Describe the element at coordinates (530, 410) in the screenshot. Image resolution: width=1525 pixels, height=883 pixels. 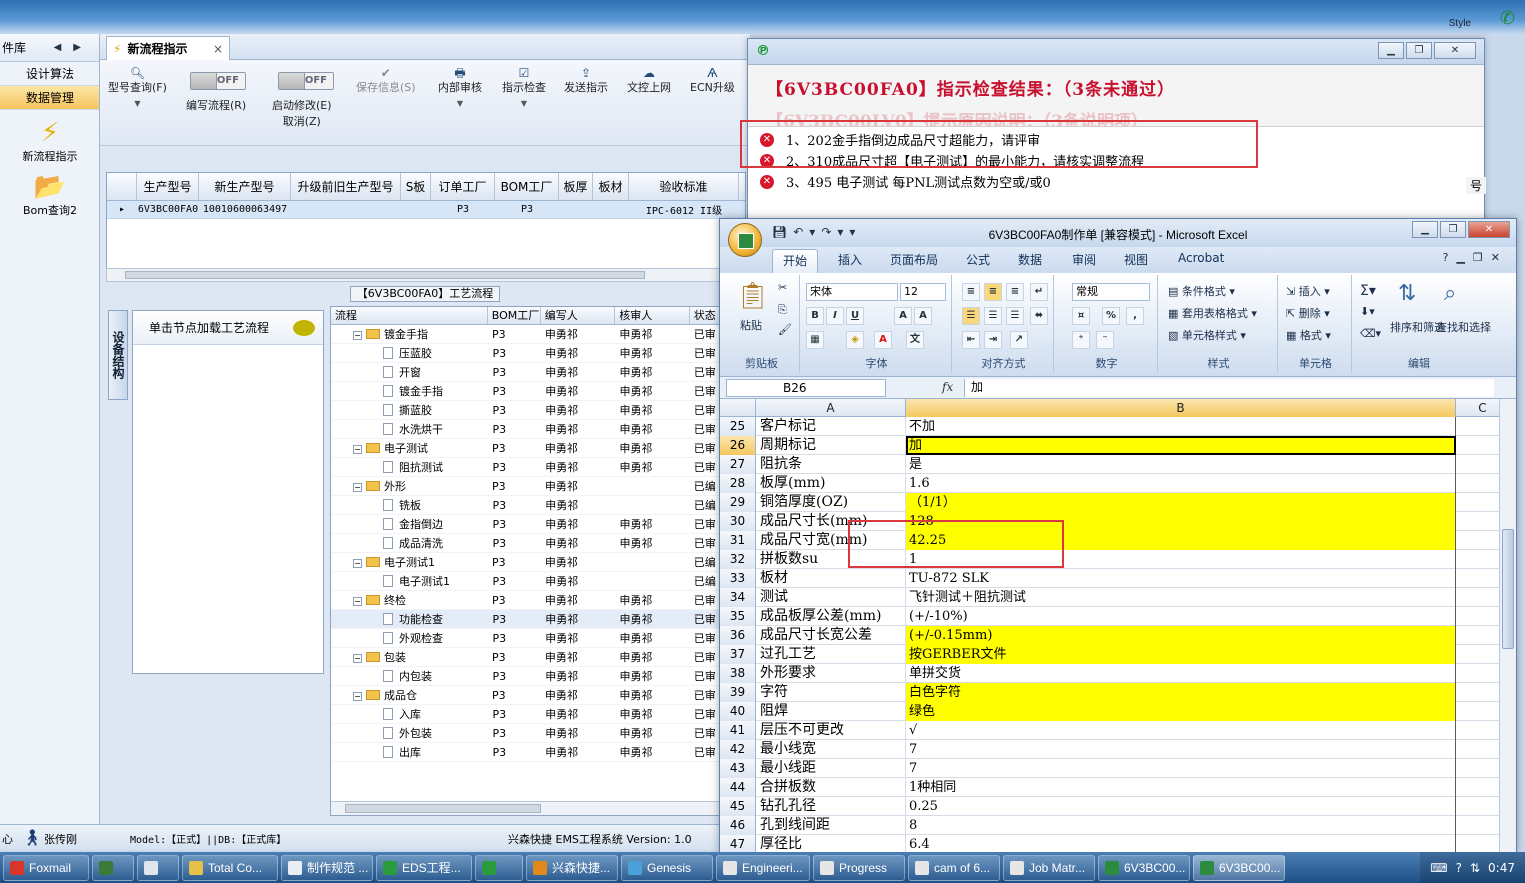
I see `table-row: 撕蓝胶 P3 申勇祁 申勇祁 已审` at that location.